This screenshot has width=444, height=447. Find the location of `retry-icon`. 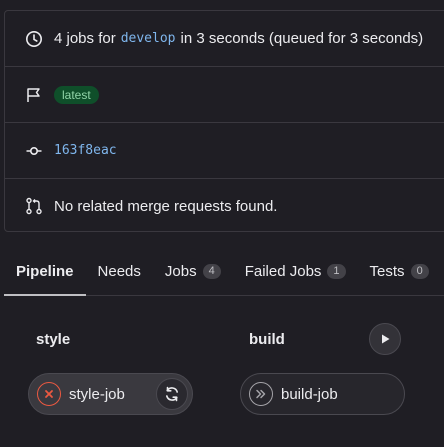

retry-icon is located at coordinates (172, 394).